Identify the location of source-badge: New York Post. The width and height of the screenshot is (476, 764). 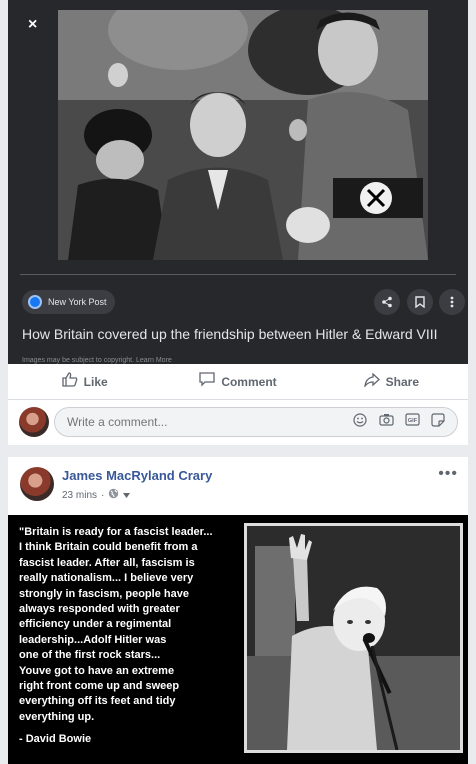
(68, 302).